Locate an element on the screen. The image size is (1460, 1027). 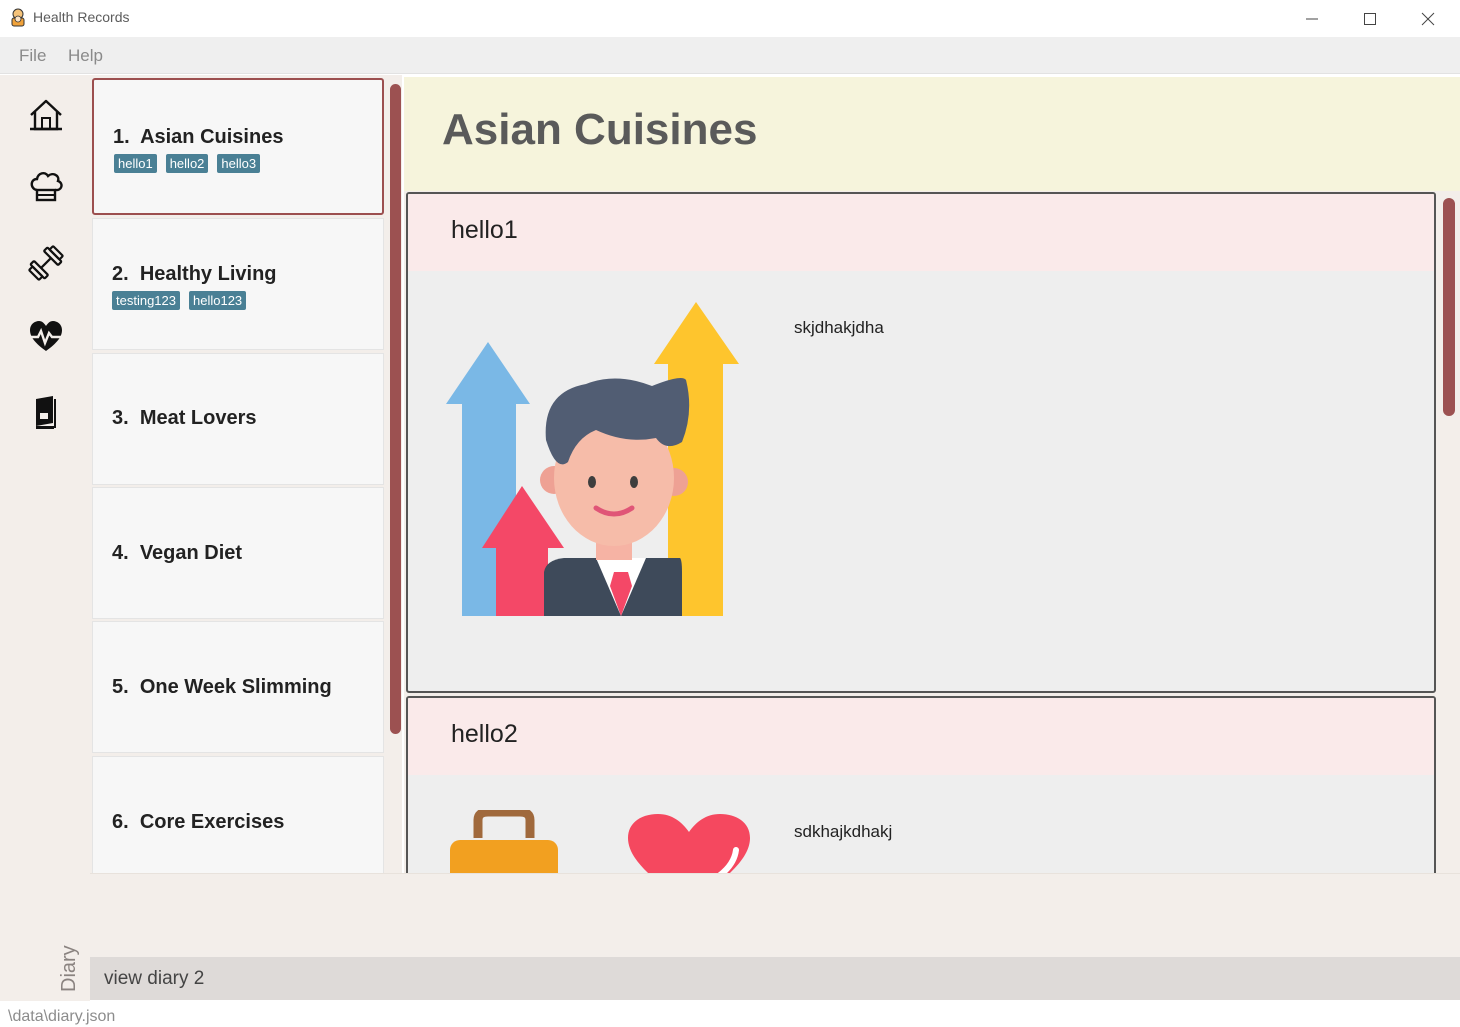
detail-scrollbar-thumb is located at coordinates (1449, 307).